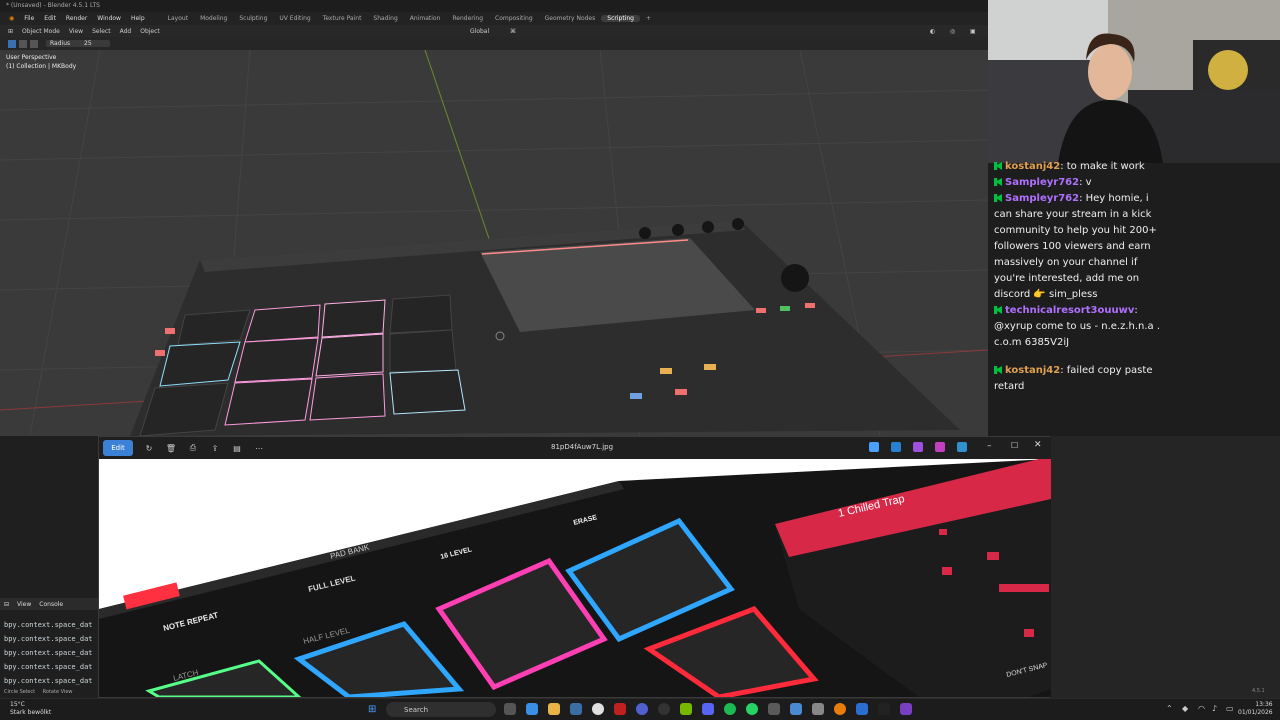 The width and height of the screenshot is (1280, 720). I want to click on menu-edit: Edit, so click(50, 18).